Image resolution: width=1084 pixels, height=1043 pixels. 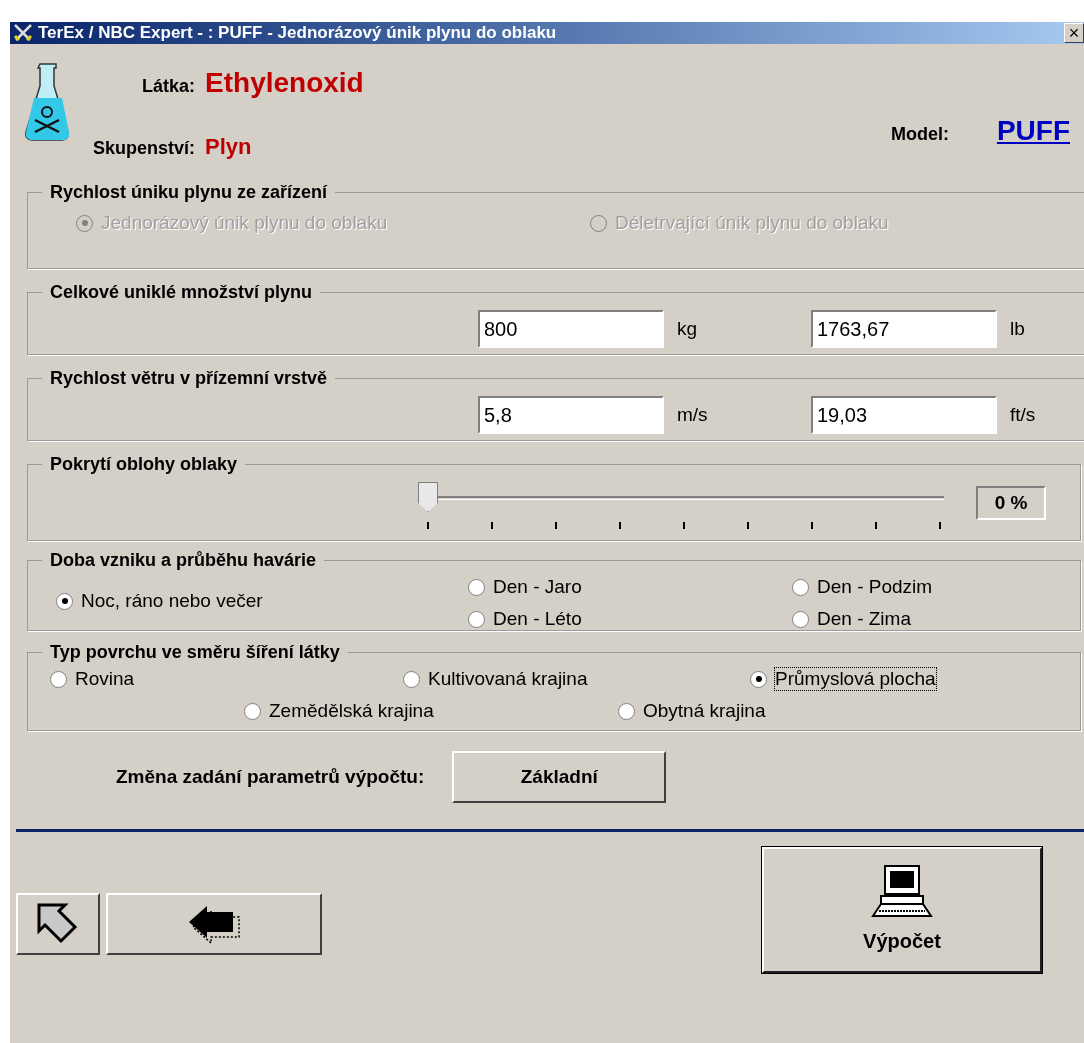 What do you see at coordinates (1074, 33) in the screenshot?
I see `close-button: ×` at bounding box center [1074, 33].